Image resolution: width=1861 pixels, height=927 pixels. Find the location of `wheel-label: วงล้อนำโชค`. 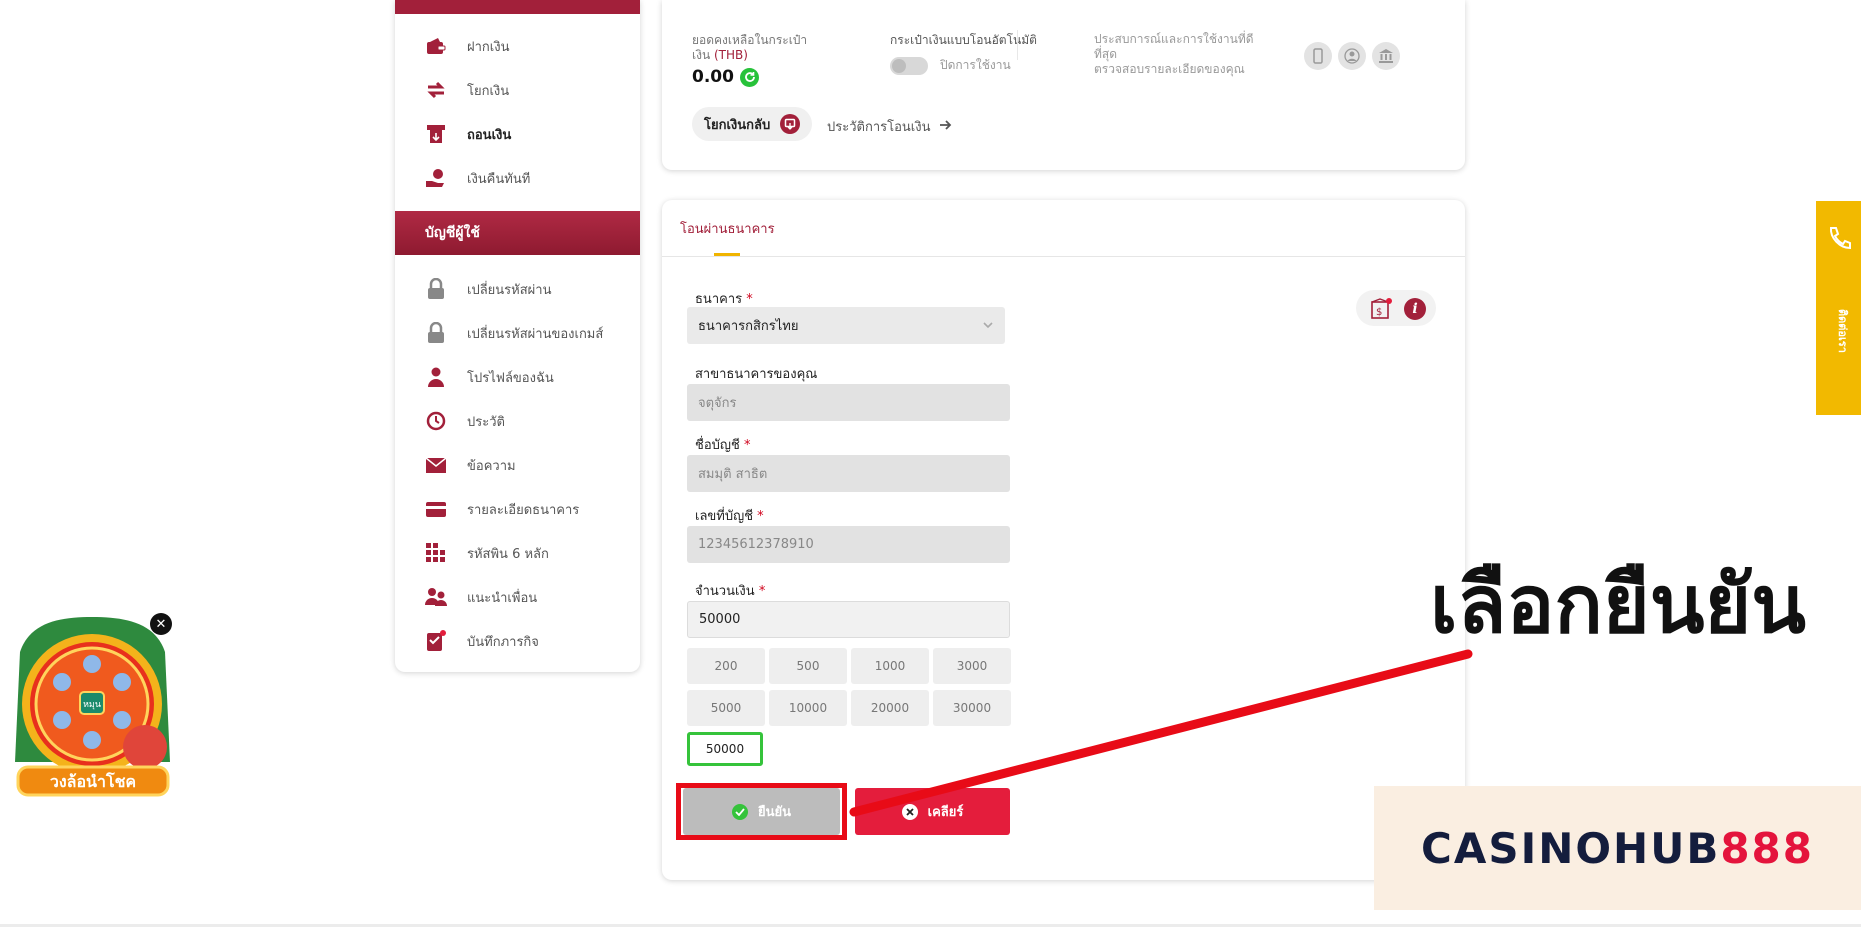

wheel-label: วงล้อนำโชค is located at coordinates (93, 781).